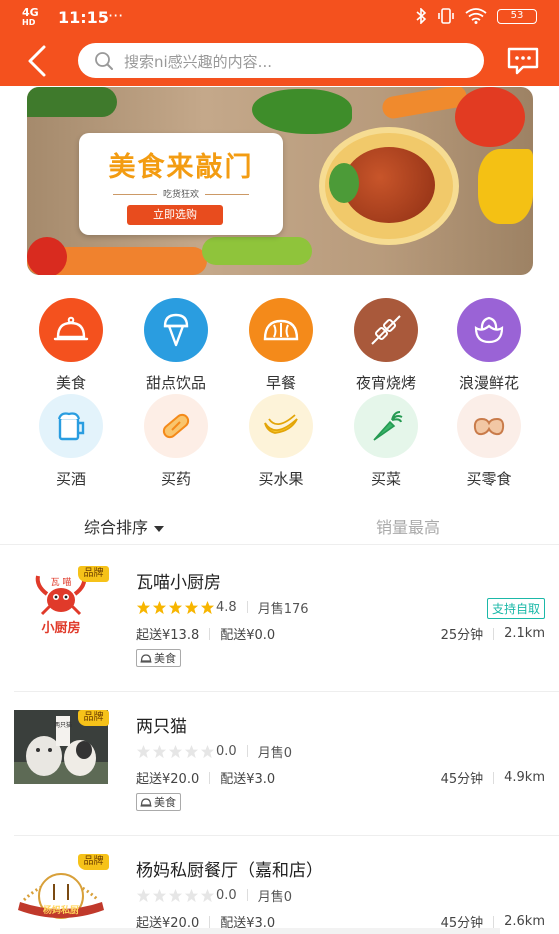 This screenshot has height=934, width=559. What do you see at coordinates (37, 61) in the screenshot?
I see `back-button` at bounding box center [37, 61].